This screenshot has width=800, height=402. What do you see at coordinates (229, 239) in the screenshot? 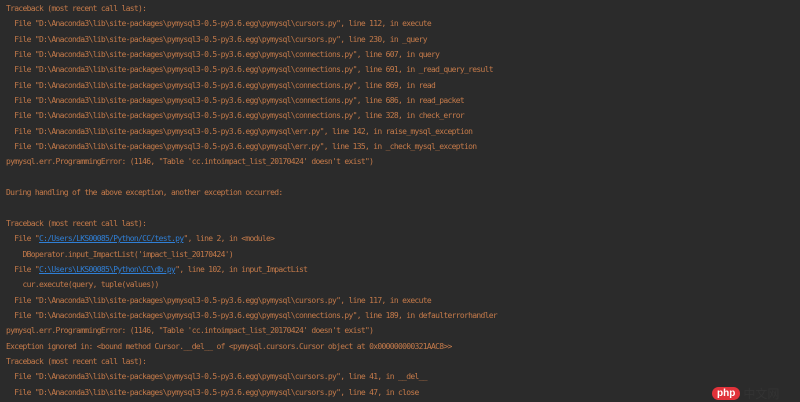
I see `line-suffix: ", line 2, in <module>` at bounding box center [229, 239].